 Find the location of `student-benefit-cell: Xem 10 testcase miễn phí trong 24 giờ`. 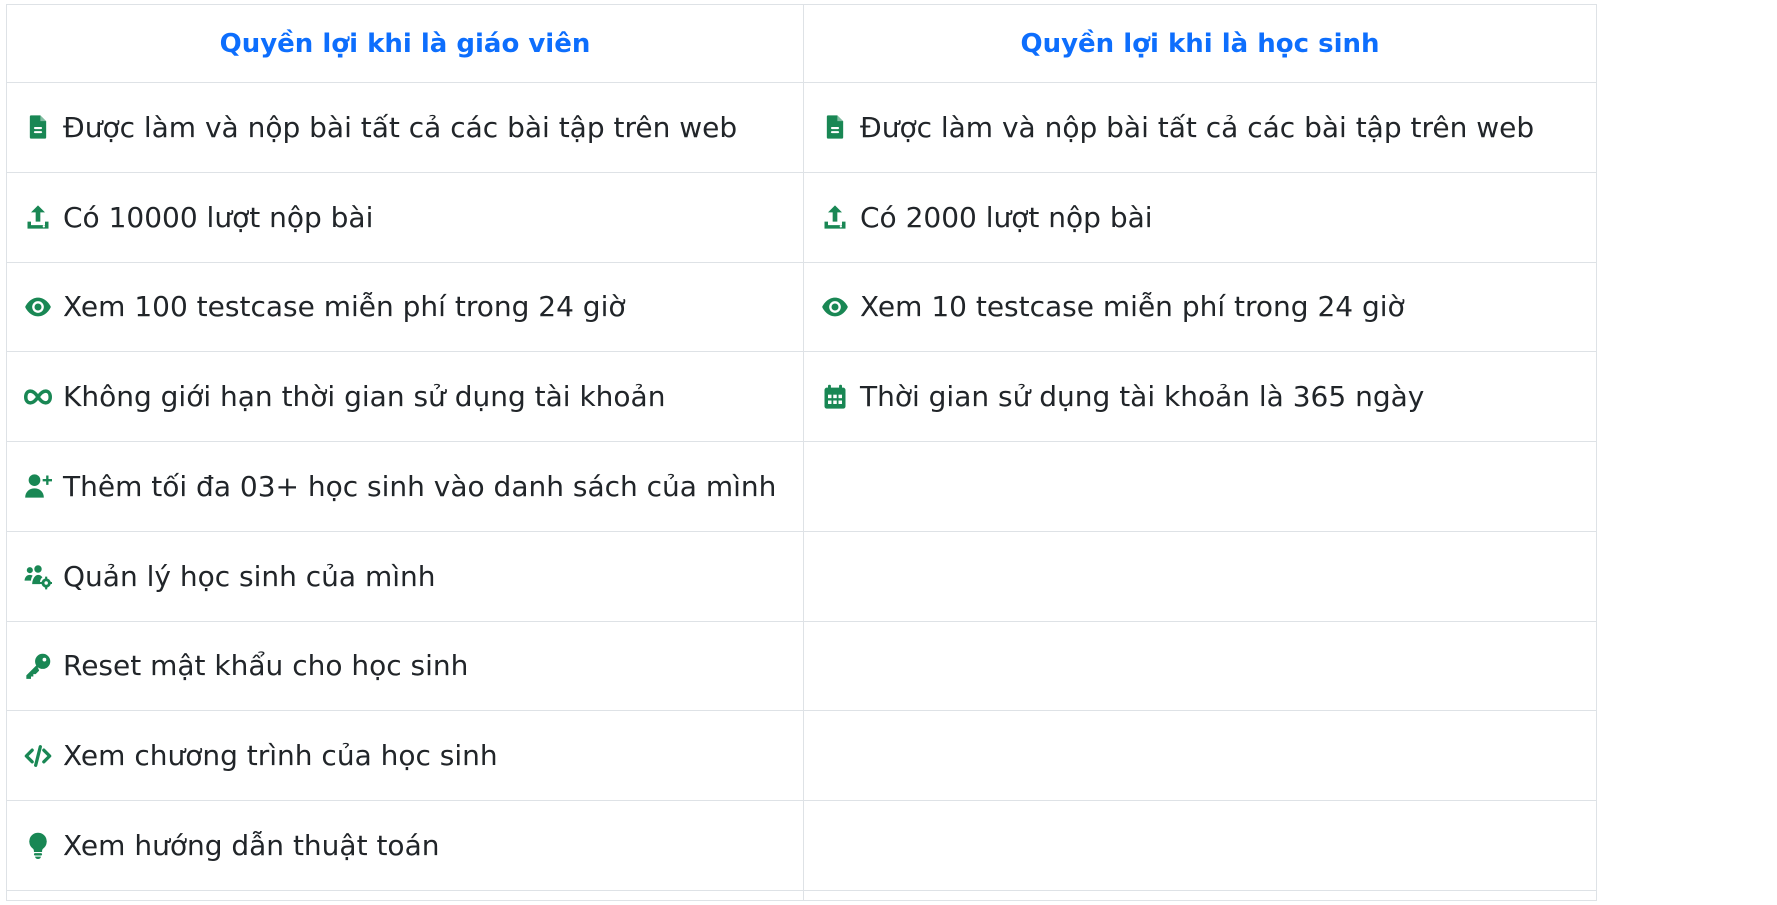

student-benefit-cell: Xem 10 testcase miễn phí trong 24 giờ is located at coordinates (1200, 307).